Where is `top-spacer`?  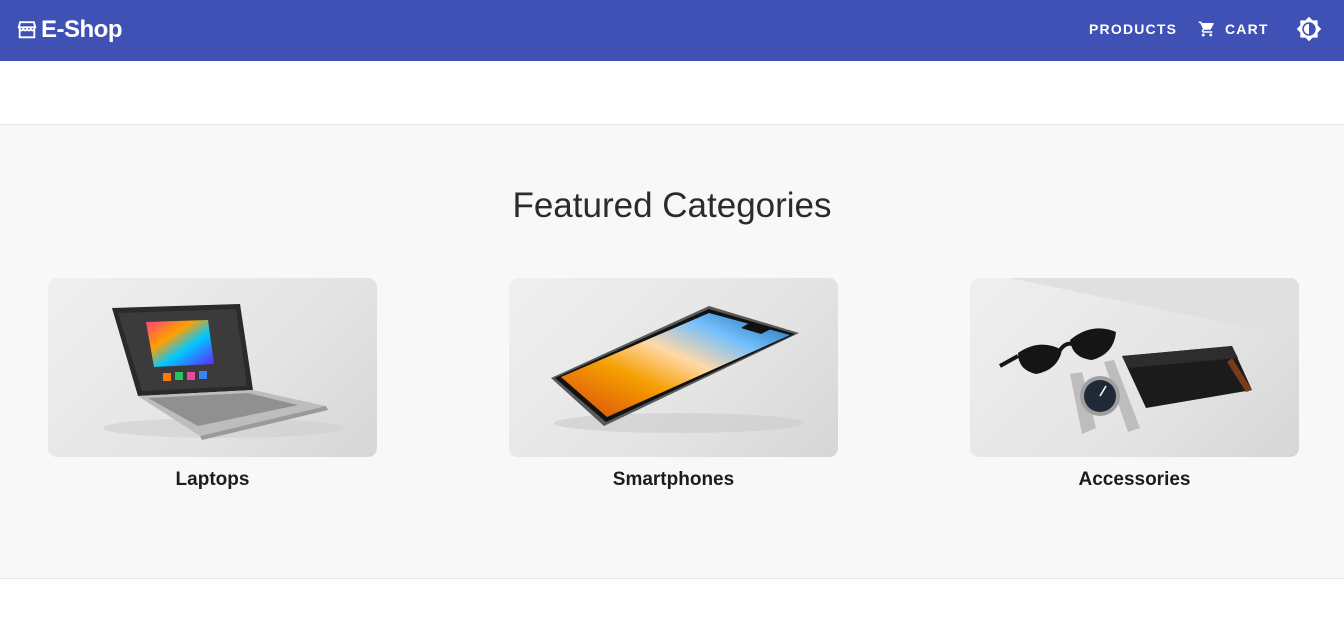 top-spacer is located at coordinates (672, 92).